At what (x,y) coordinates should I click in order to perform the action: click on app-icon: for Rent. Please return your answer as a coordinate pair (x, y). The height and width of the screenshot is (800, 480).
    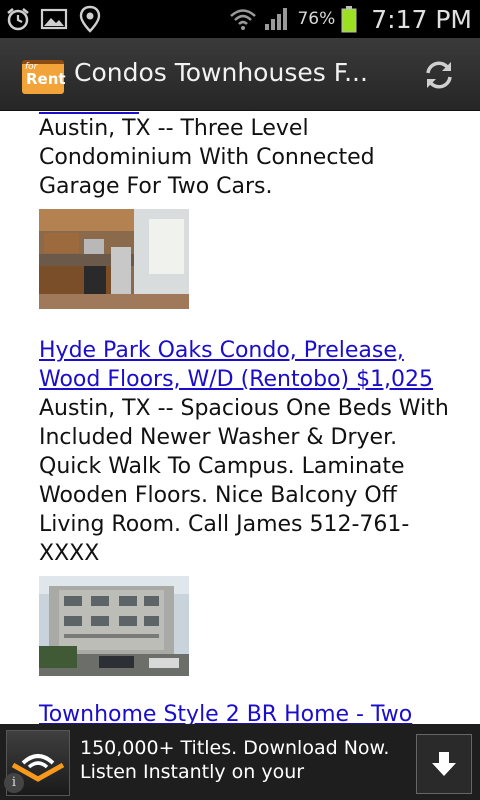
    Looking at the image, I should click on (44, 77).